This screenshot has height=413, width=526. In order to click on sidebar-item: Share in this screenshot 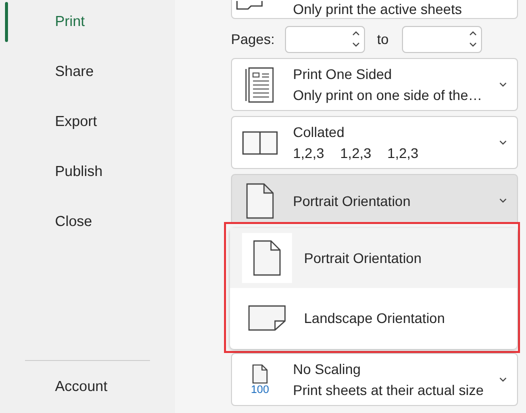, I will do `click(90, 72)`.